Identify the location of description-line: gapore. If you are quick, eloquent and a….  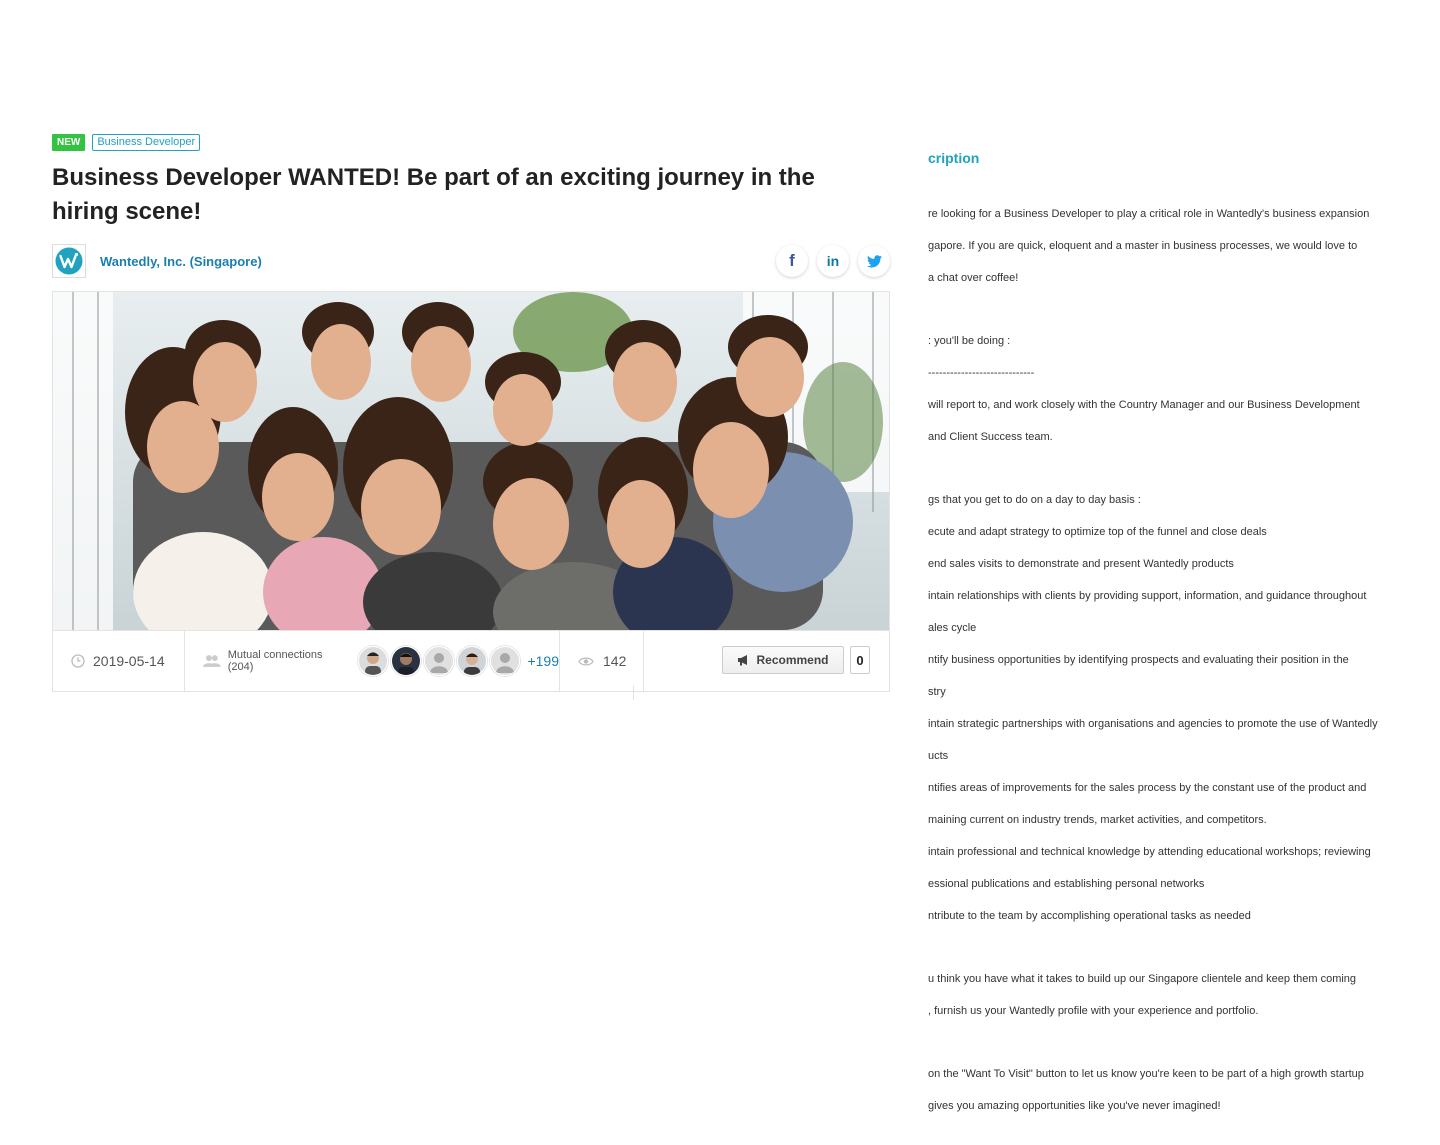
(1143, 246).